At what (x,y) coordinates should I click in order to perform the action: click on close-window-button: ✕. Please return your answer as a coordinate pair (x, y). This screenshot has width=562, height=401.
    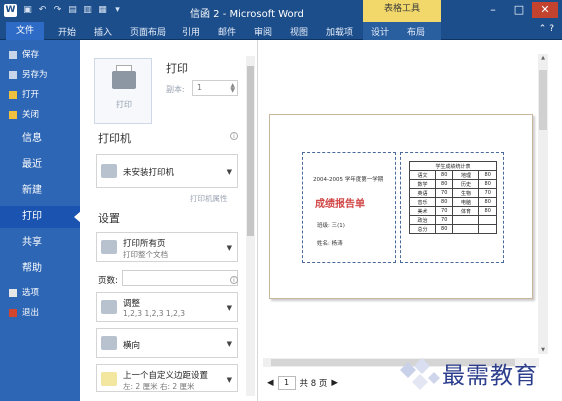
    Looking at the image, I should click on (545, 10).